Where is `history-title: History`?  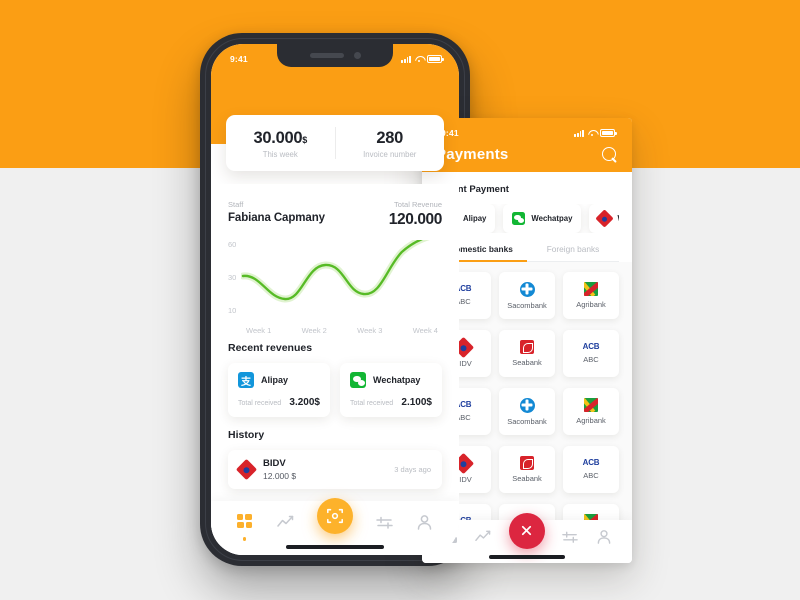
history-title: History is located at coordinates (246, 435).